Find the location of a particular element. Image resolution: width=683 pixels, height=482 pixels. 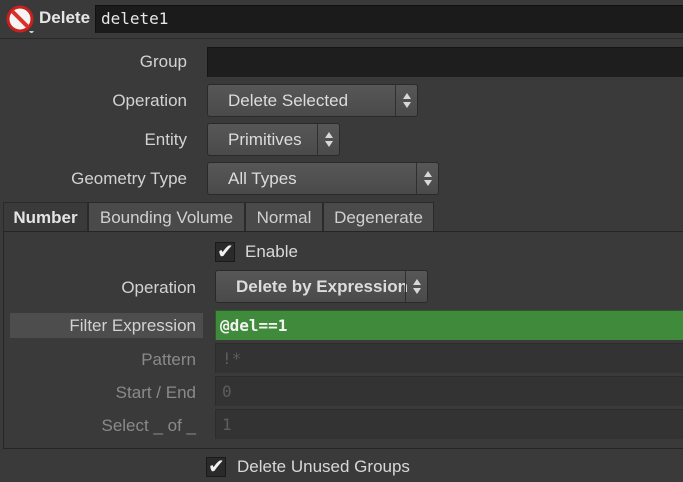

group-field is located at coordinates (445, 62).